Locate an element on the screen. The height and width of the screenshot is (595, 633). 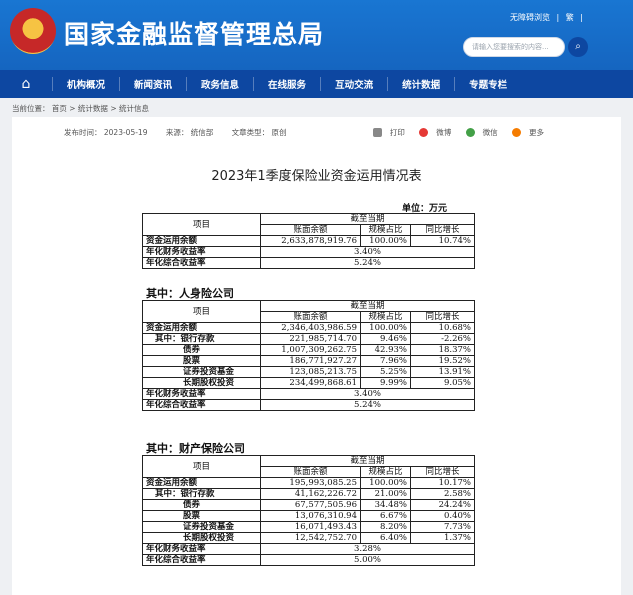
site-header: ★ 国家金融监督管理总局 无障碍浏览 | 繁 | 请输入您要搜索的内容... ⌕ is located at coordinates (316, 35).